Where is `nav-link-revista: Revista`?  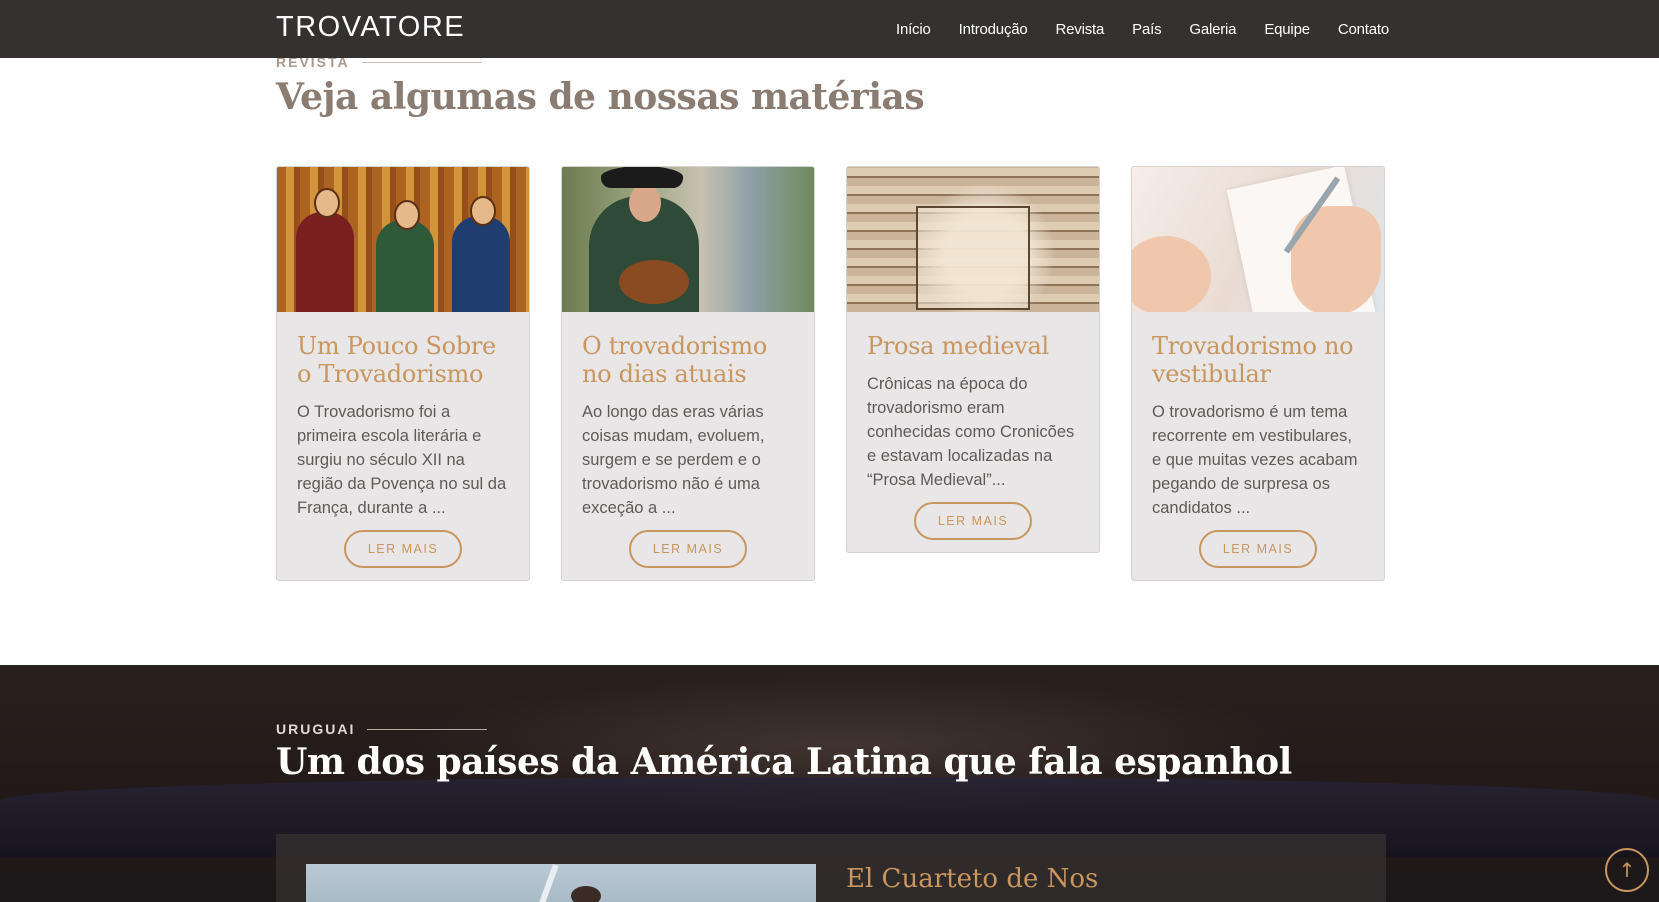 nav-link-revista: Revista is located at coordinates (1080, 29).